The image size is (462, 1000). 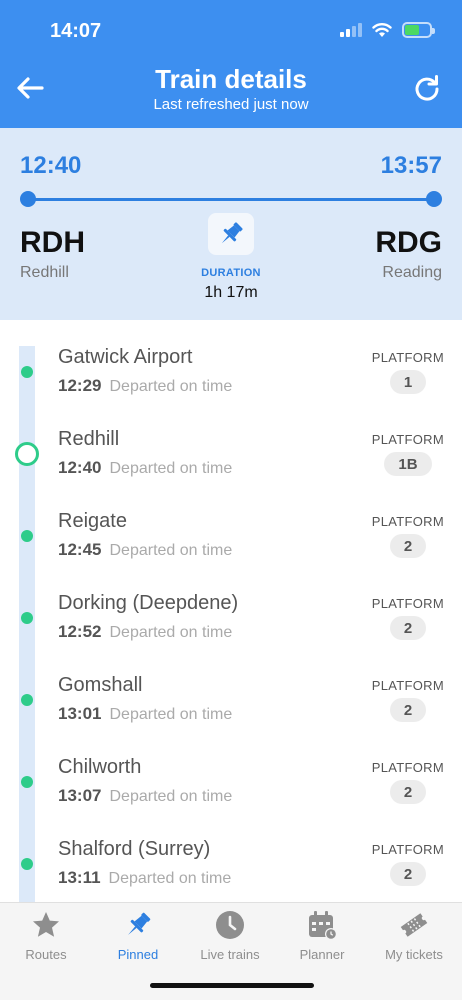 I want to click on stop-time-value: 12:45, so click(x=80, y=549).